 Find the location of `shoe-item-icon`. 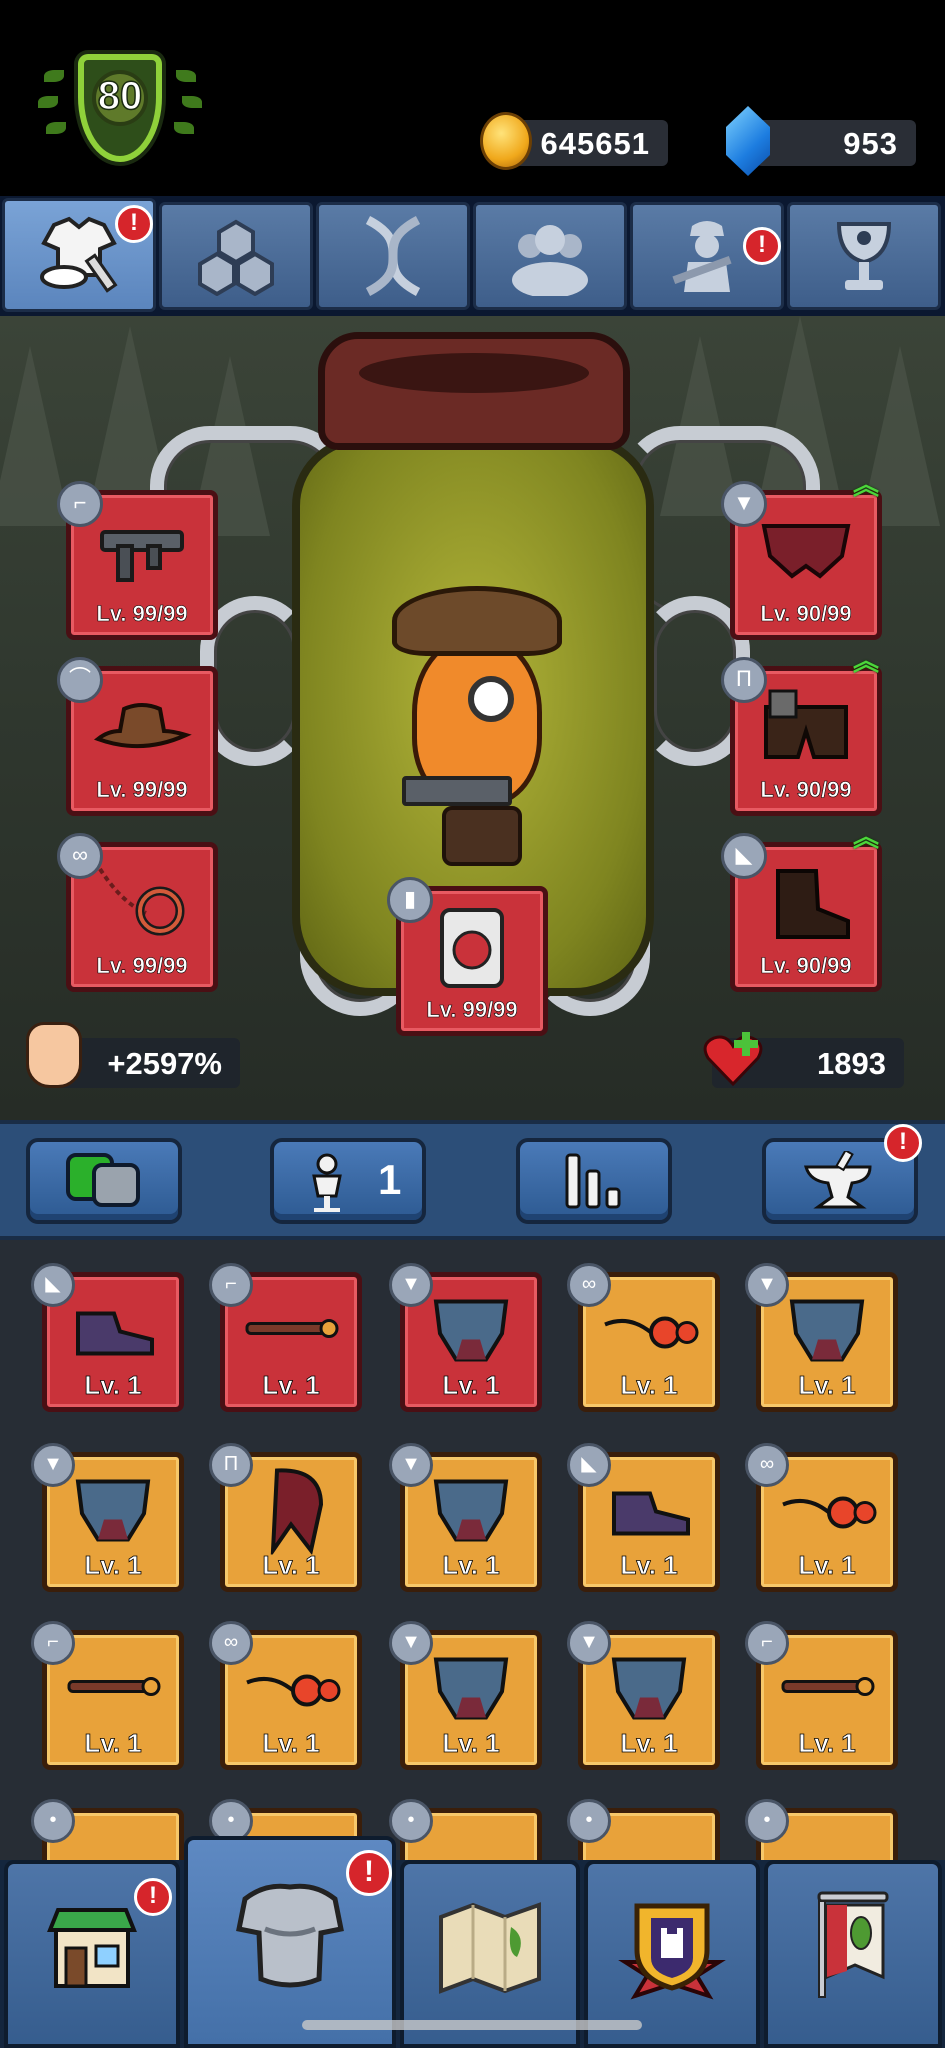

shoe-item-icon is located at coordinates (113, 1331).